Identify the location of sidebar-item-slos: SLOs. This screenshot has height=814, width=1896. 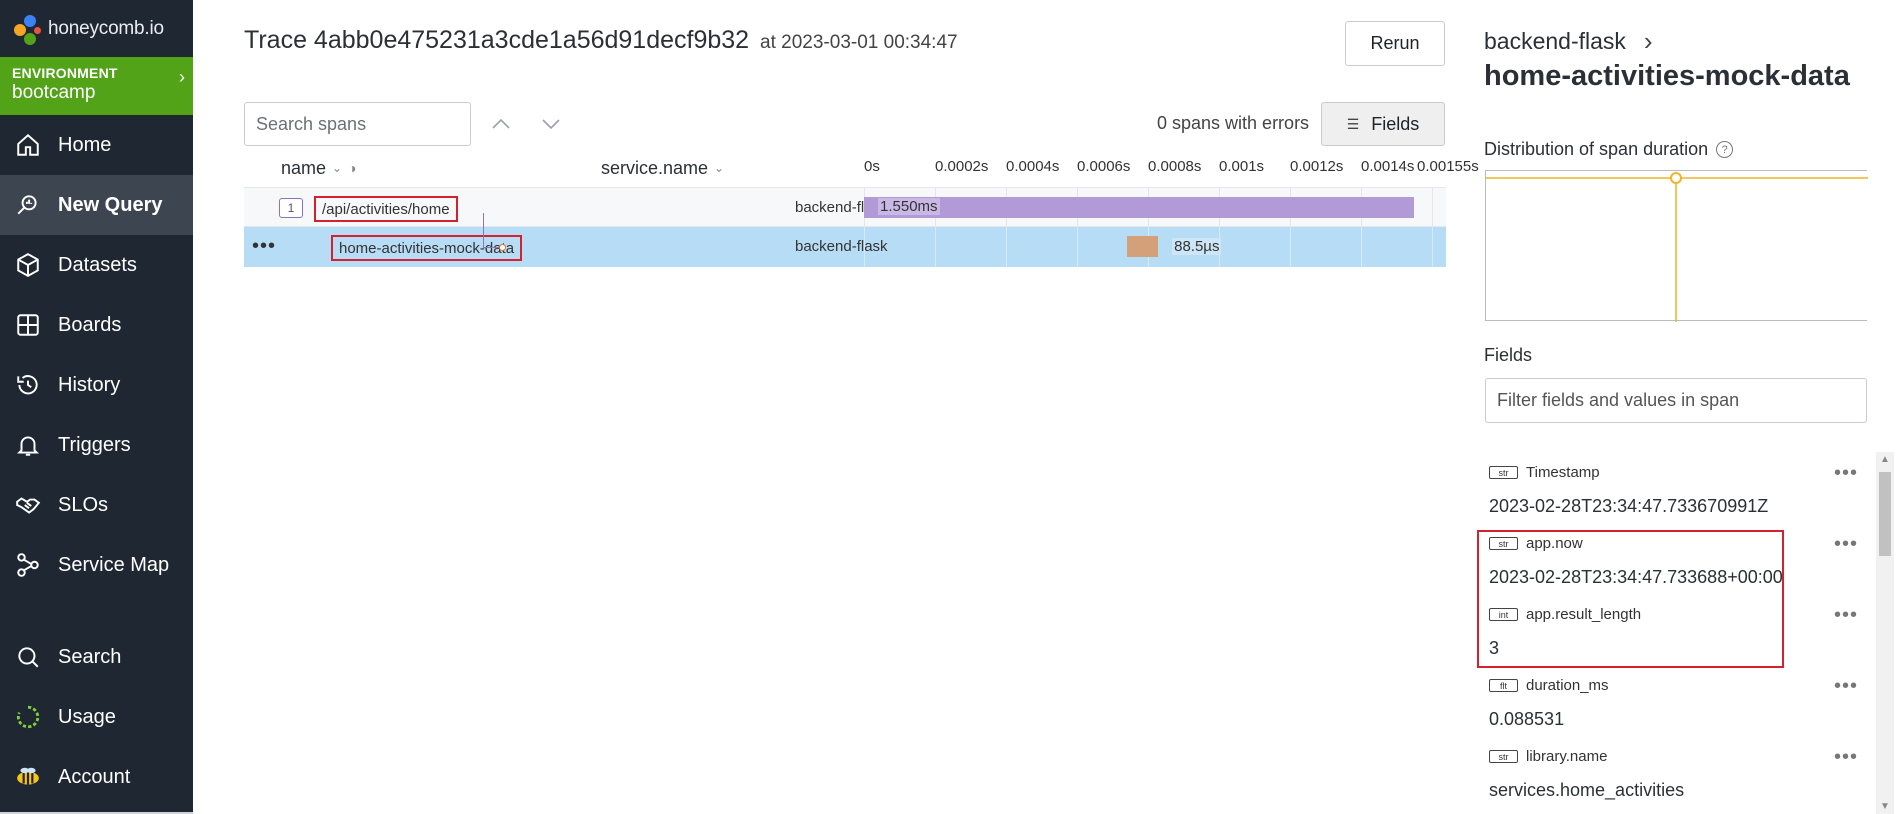
(96, 505).